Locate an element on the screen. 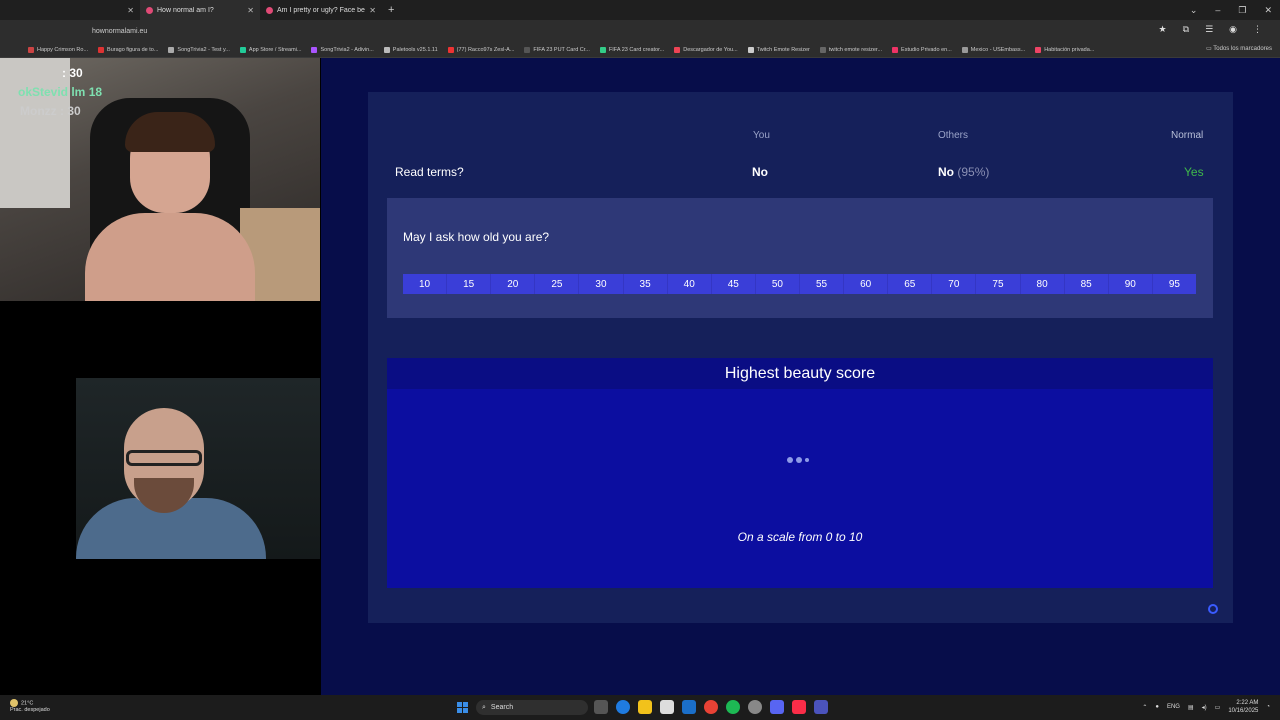  chrome-icon is located at coordinates (711, 707).